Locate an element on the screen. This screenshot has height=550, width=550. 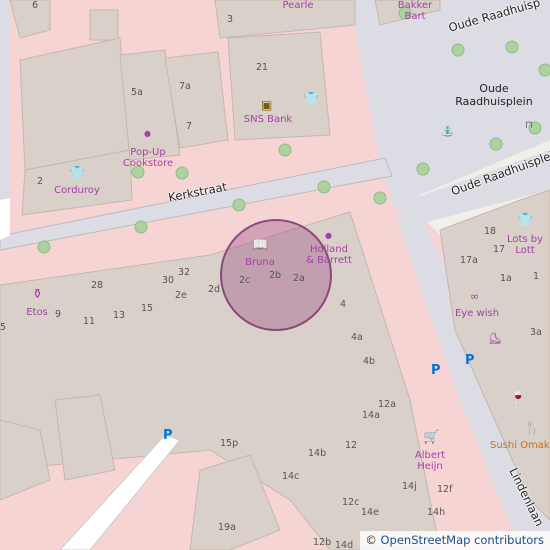
poi-popup-line2: Cookstore is located at coordinates (148, 163).